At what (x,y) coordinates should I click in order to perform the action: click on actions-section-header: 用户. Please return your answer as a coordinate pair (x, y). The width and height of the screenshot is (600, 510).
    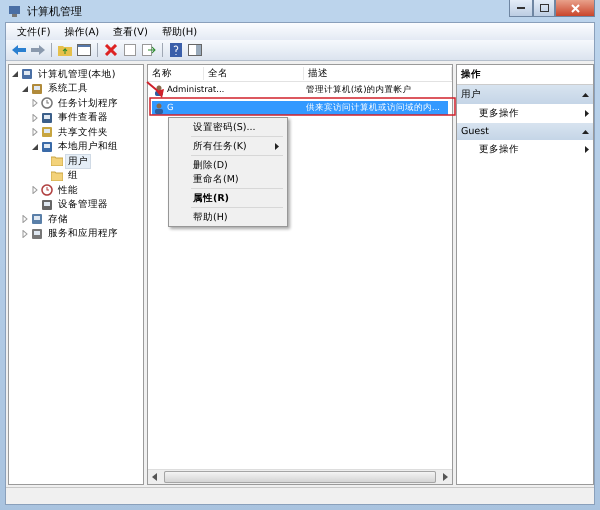
    Looking at the image, I should click on (525, 94).